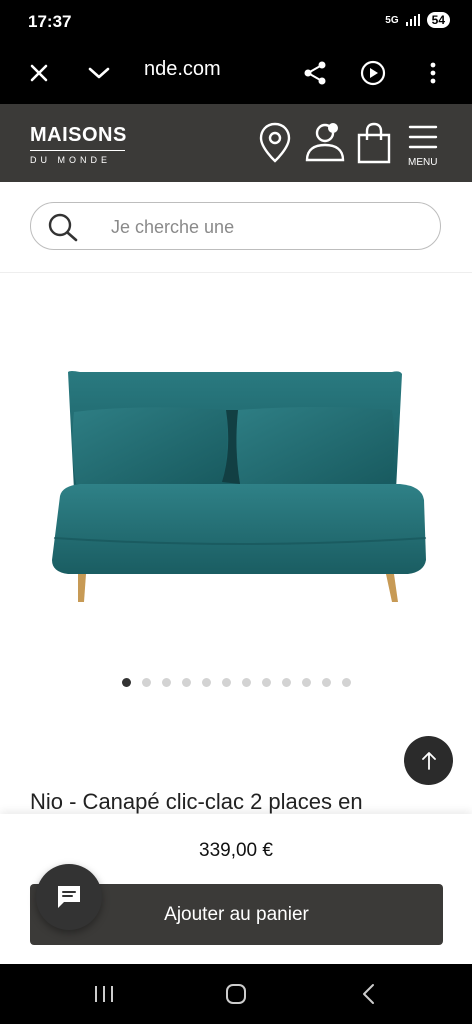  I want to click on account-button, so click(325, 142).